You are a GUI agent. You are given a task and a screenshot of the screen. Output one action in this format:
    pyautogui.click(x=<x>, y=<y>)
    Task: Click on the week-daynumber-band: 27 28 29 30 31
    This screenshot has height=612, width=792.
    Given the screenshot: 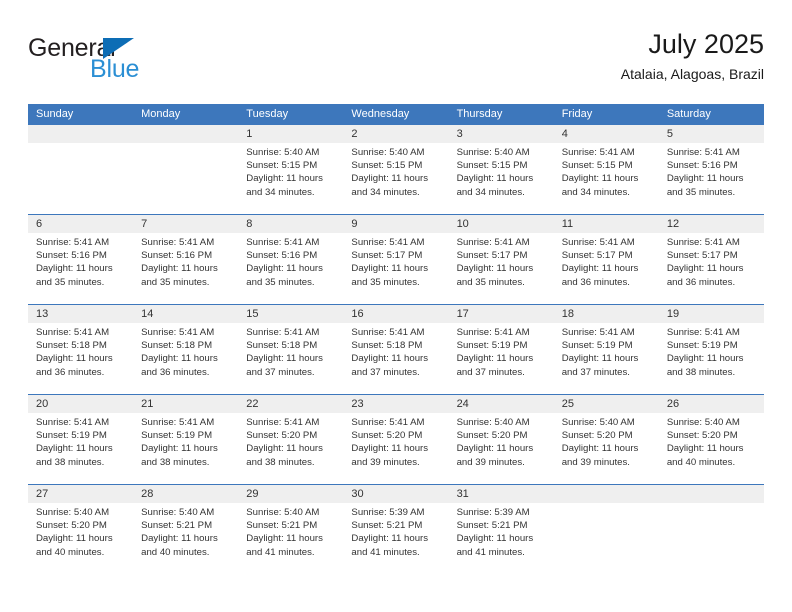 What is the action you would take?
    pyautogui.click(x=396, y=494)
    